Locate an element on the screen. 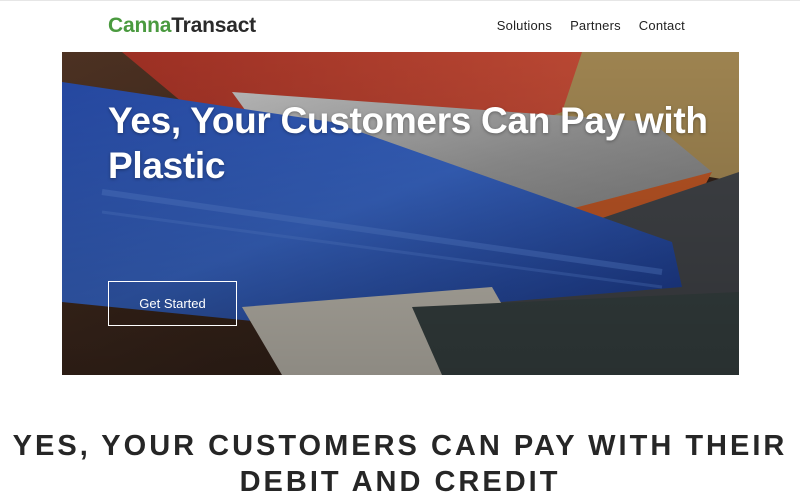 This screenshot has width=800, height=500. hero-title: Yes, Your Customers Can Pay with Plastic is located at coordinates (408, 143).